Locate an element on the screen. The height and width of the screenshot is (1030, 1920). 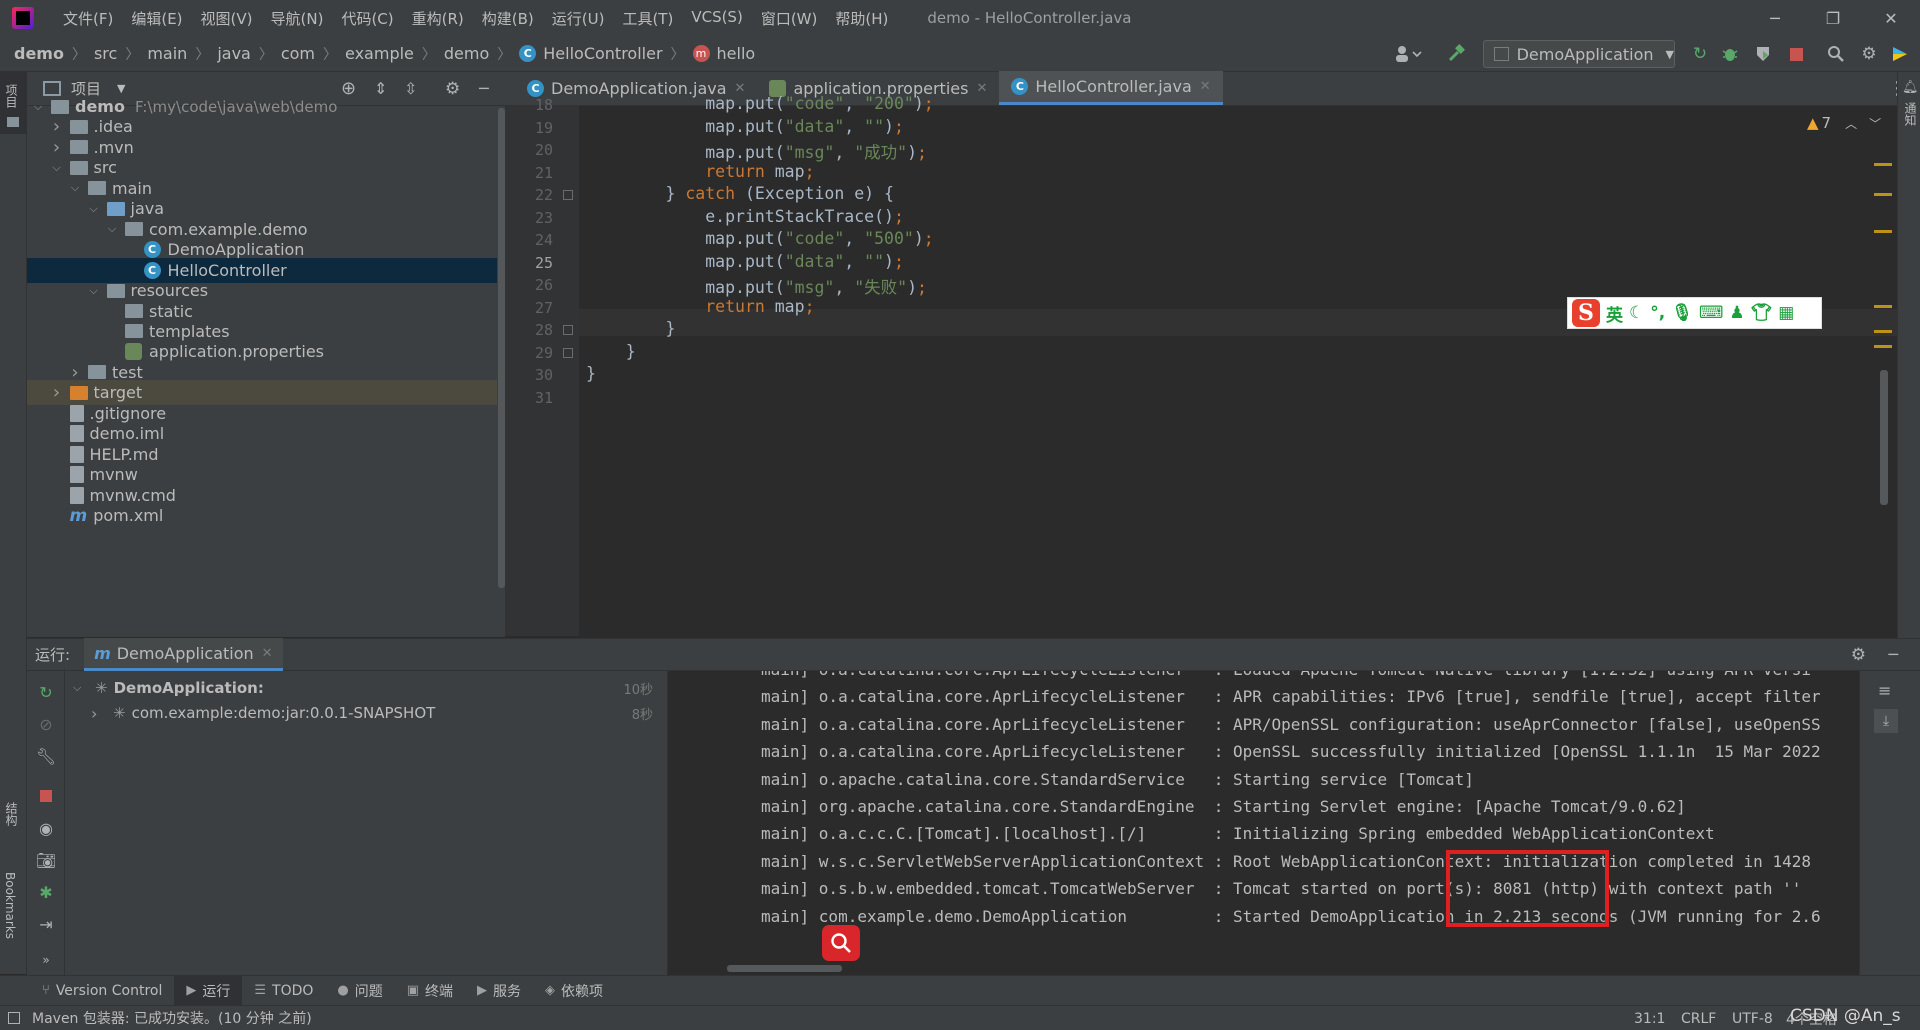
line-number: 18 is located at coordinates (529, 105).